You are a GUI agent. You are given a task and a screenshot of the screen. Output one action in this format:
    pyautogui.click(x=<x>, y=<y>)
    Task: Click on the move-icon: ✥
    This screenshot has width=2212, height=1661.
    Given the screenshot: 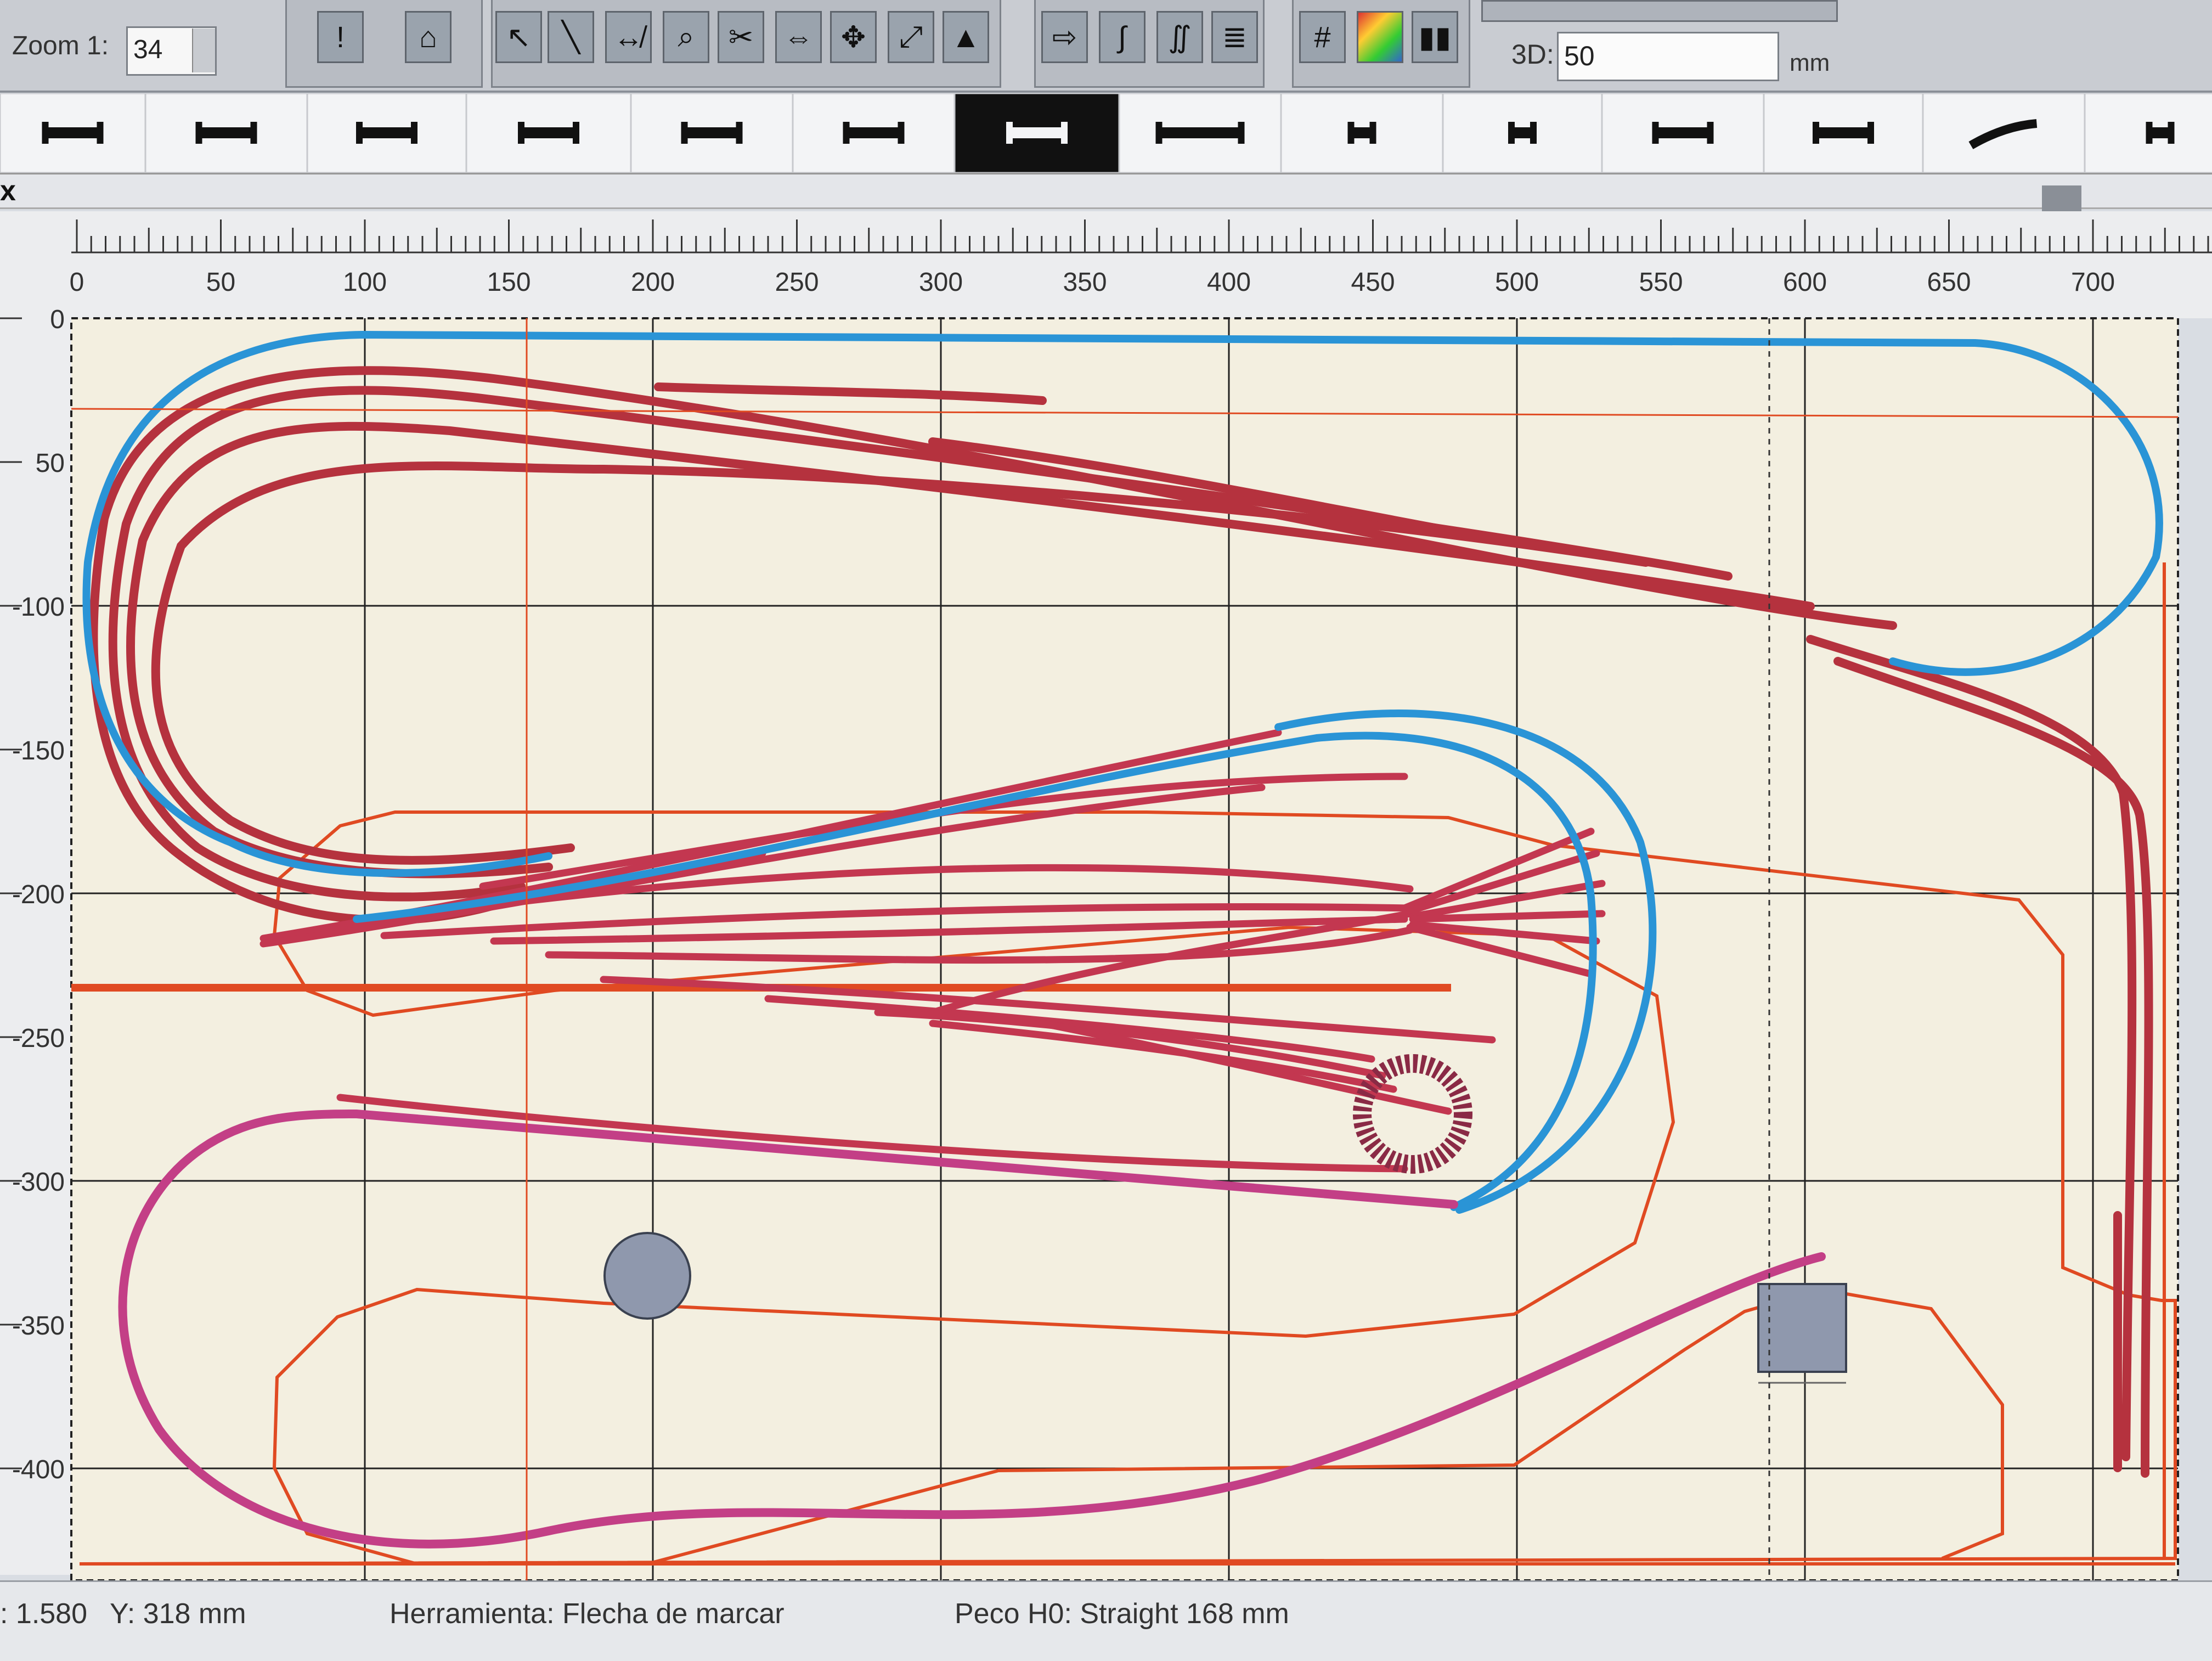 What is the action you would take?
    pyautogui.click(x=854, y=37)
    